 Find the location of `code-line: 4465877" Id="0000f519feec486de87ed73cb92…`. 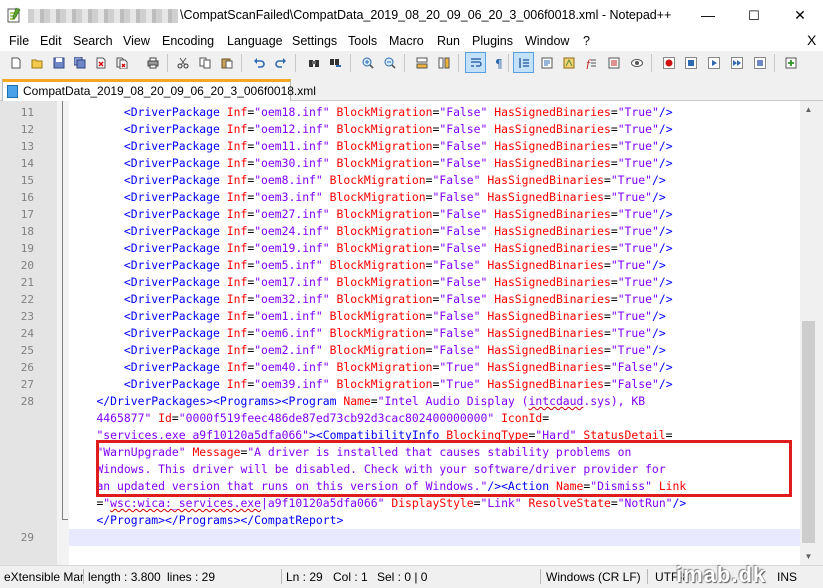

code-line: 4465877" Id="0000f519feec486de87ed73cb92… is located at coordinates (309, 418).